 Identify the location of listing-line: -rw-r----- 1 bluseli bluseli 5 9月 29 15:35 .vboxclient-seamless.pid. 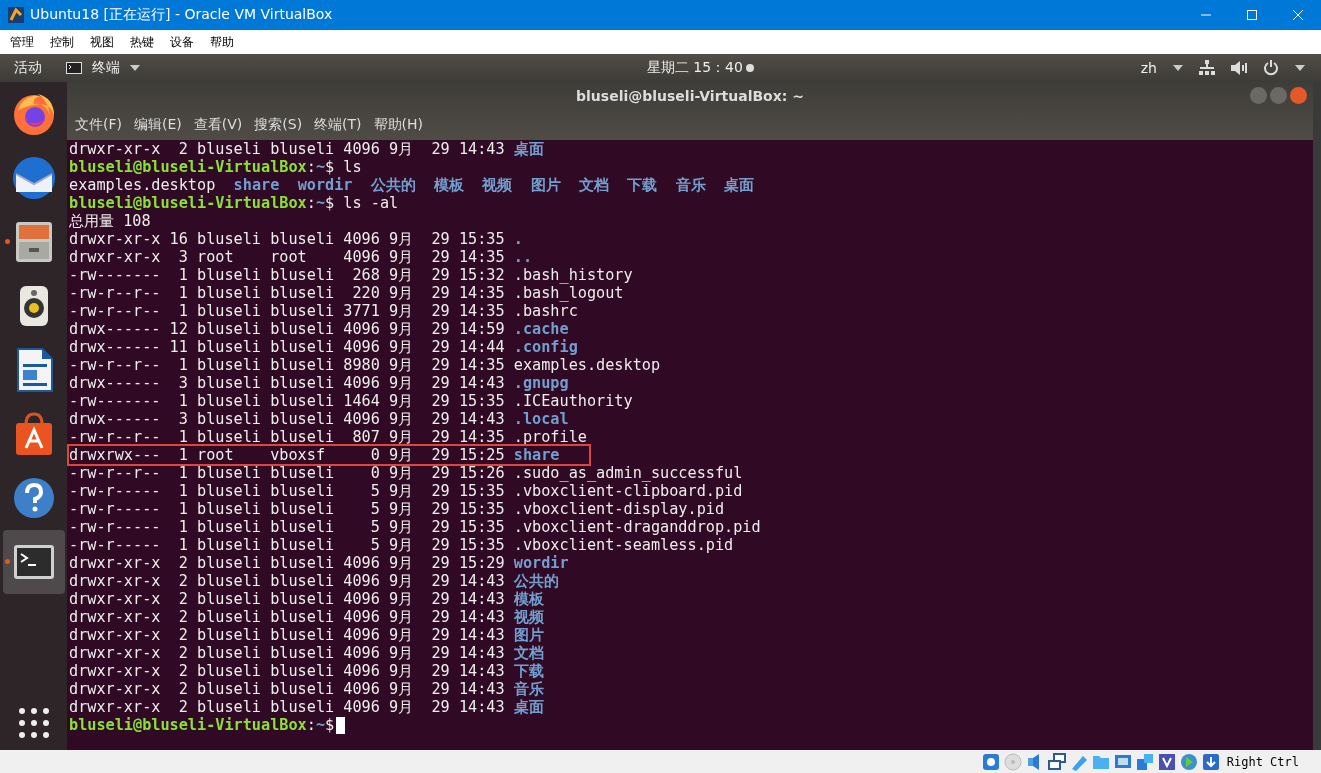
(401, 545).